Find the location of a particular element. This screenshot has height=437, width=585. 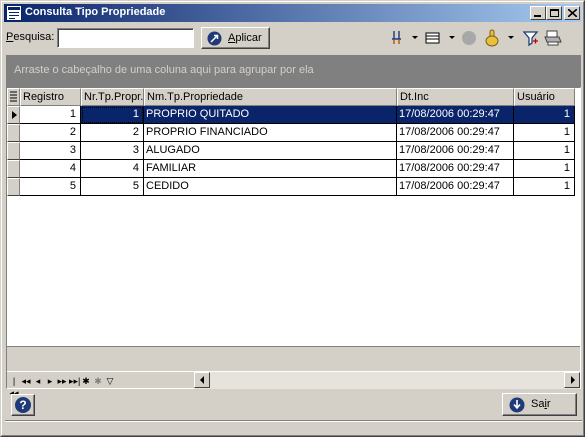

print-icon is located at coordinates (553, 38).